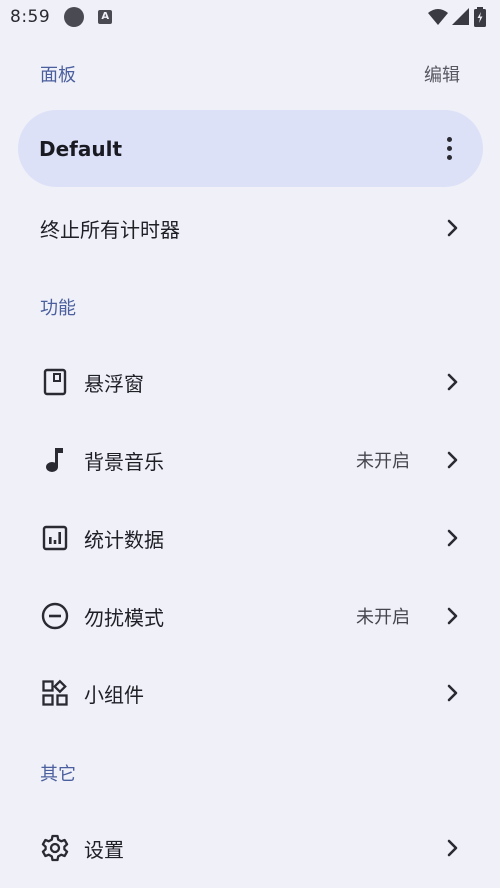 The width and height of the screenshot is (500, 888). Describe the element at coordinates (383, 461) in the screenshot. I see `background-music-status: 未开启` at that location.